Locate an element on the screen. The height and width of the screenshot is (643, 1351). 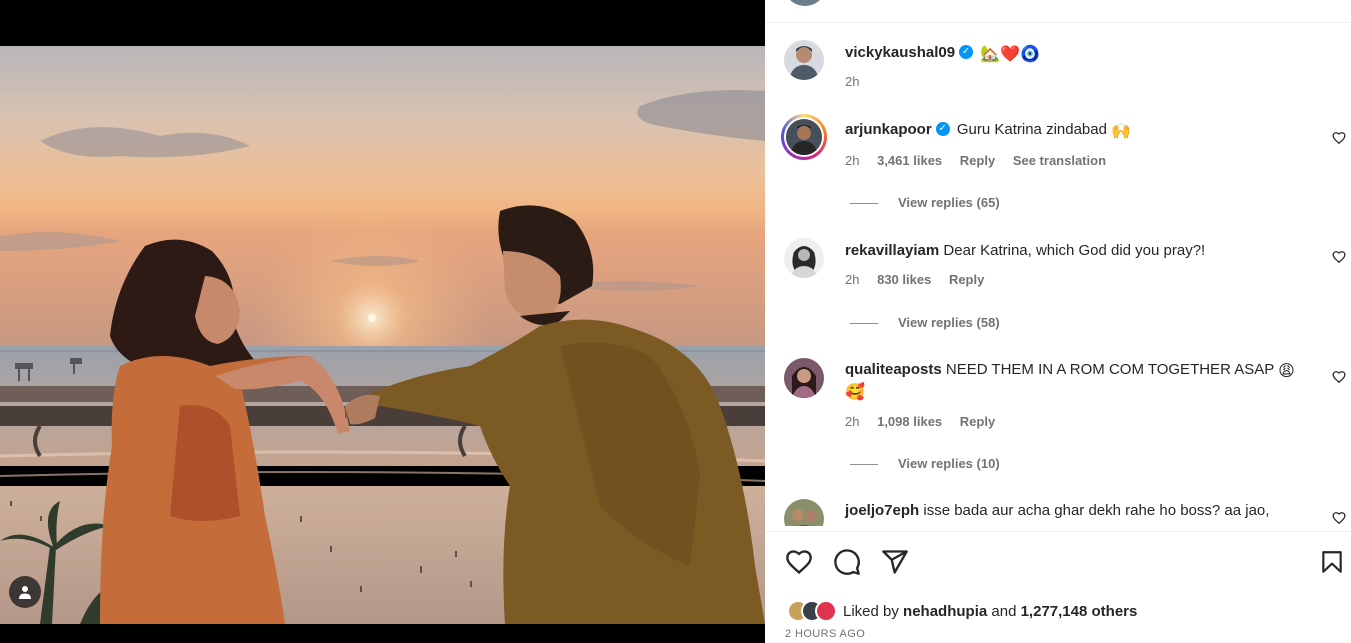
author-avatar is located at coordinates (804, 60).